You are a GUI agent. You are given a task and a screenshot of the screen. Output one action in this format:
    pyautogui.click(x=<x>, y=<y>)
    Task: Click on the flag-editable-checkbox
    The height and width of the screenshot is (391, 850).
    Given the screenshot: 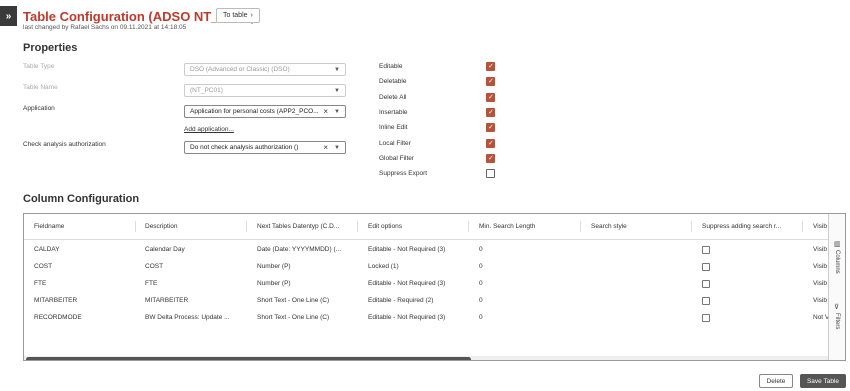 What is the action you would take?
    pyautogui.click(x=490, y=66)
    